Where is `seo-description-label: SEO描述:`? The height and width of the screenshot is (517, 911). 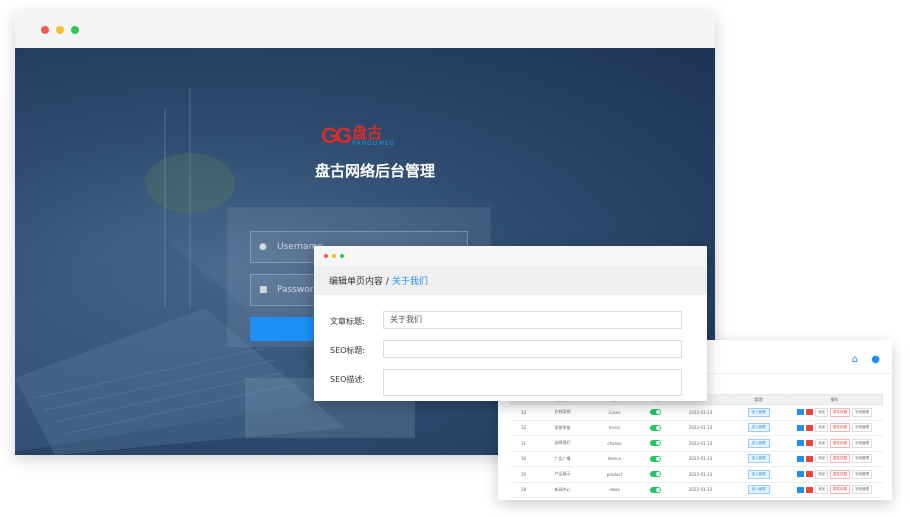 seo-description-label: SEO描述: is located at coordinates (348, 379).